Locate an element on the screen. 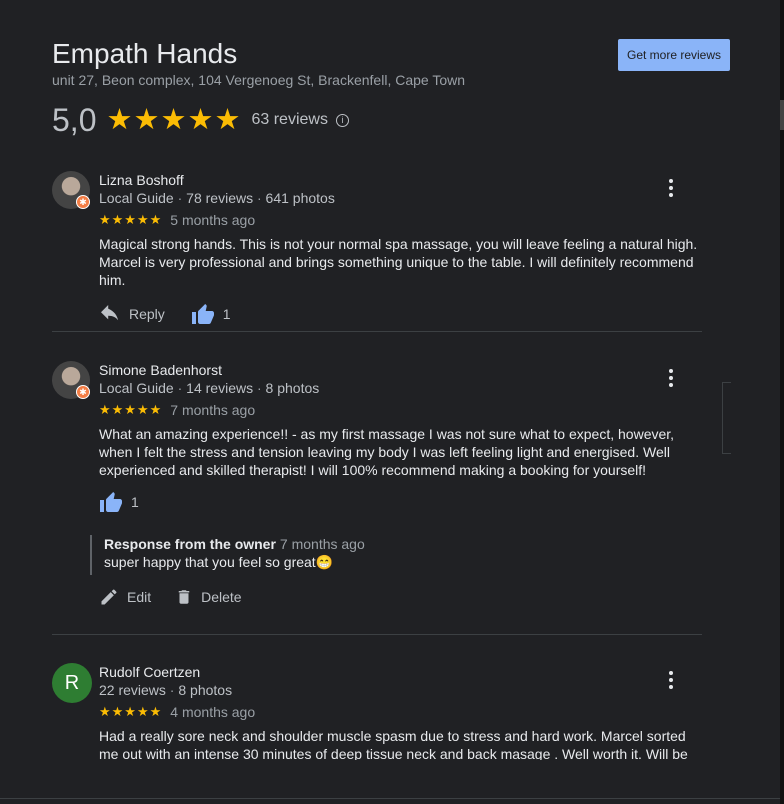  reviewer-name: Lizna Boshoff is located at coordinates (400, 180).